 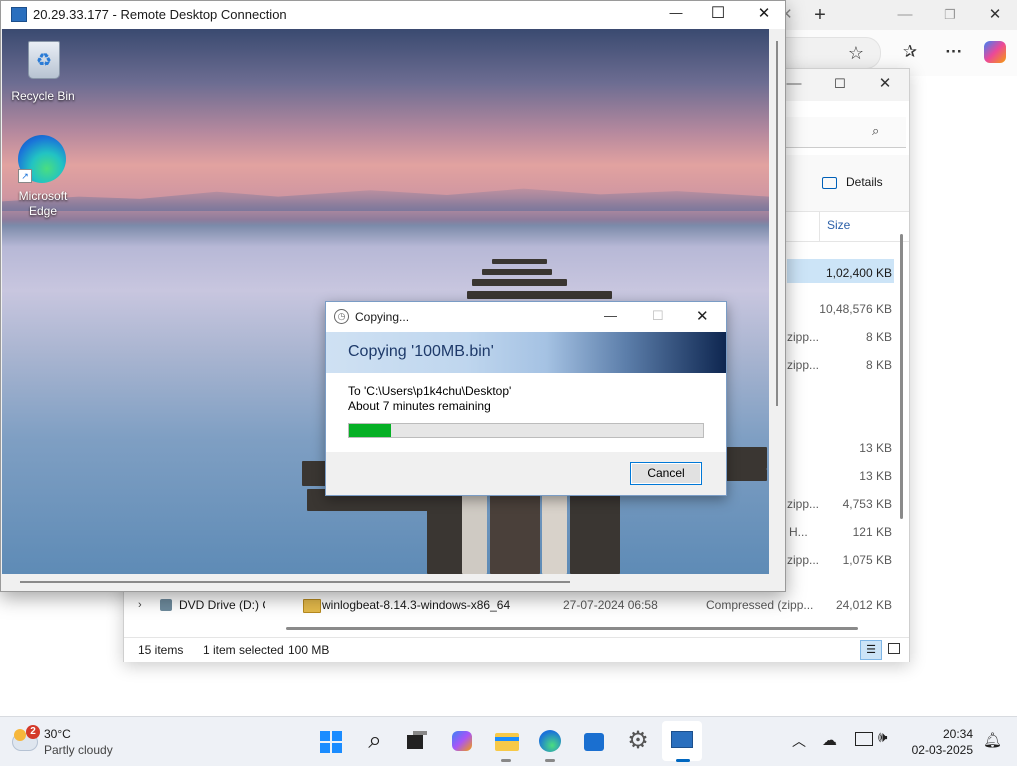 What do you see at coordinates (43, 203) in the screenshot?
I see `edge-label: Microsoft Edge` at bounding box center [43, 203].